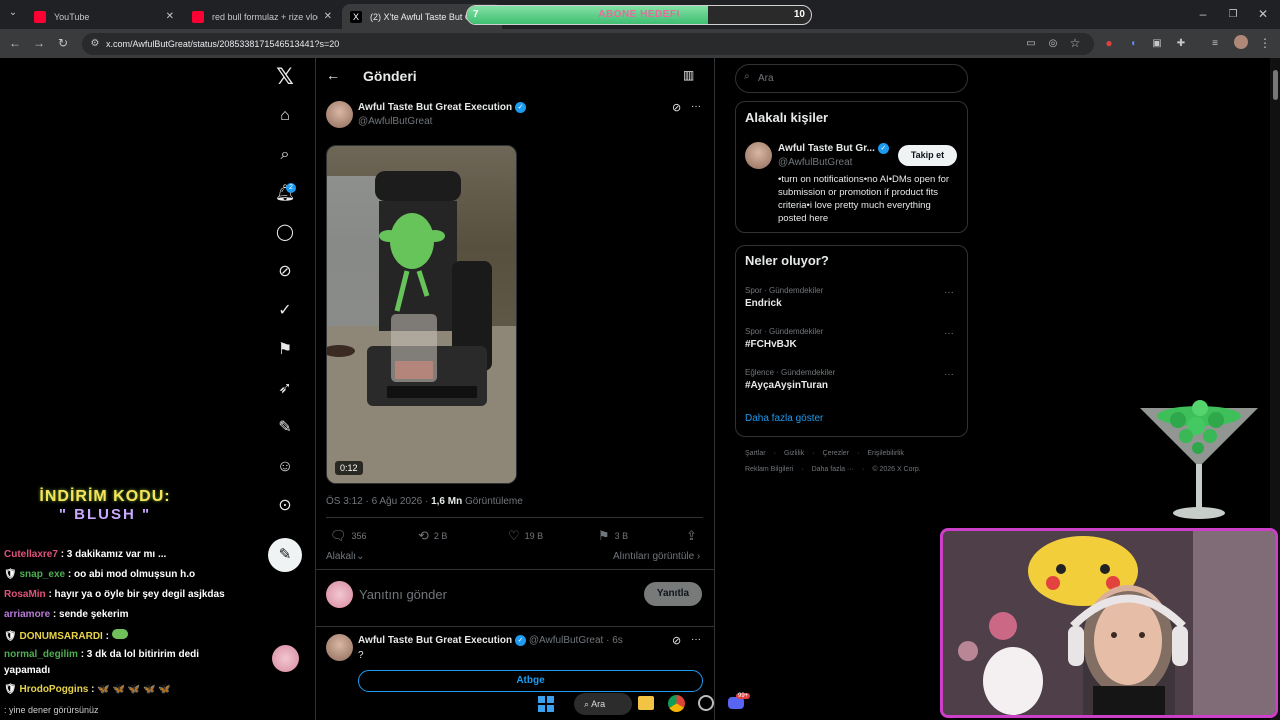 The width and height of the screenshot is (1280, 720). What do you see at coordinates (646, 703) in the screenshot?
I see `file-explorer-icon` at bounding box center [646, 703].